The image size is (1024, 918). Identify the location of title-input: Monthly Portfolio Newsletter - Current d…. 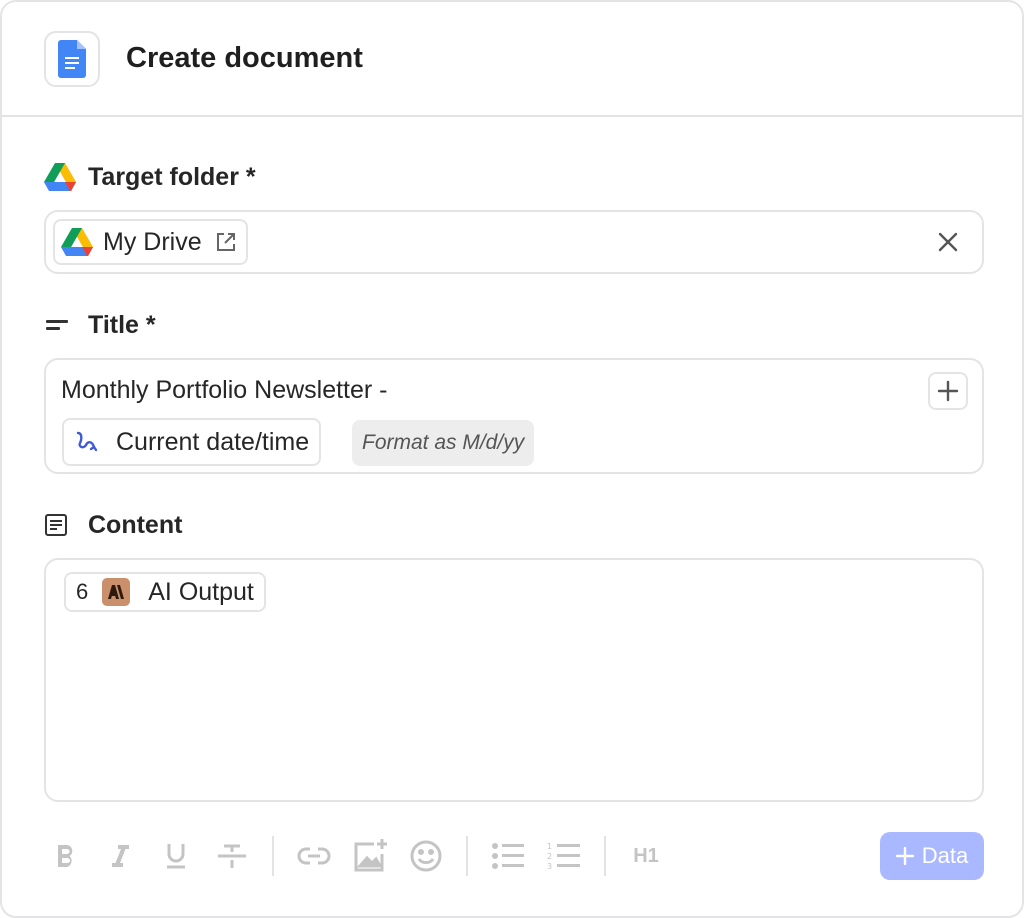
(514, 416).